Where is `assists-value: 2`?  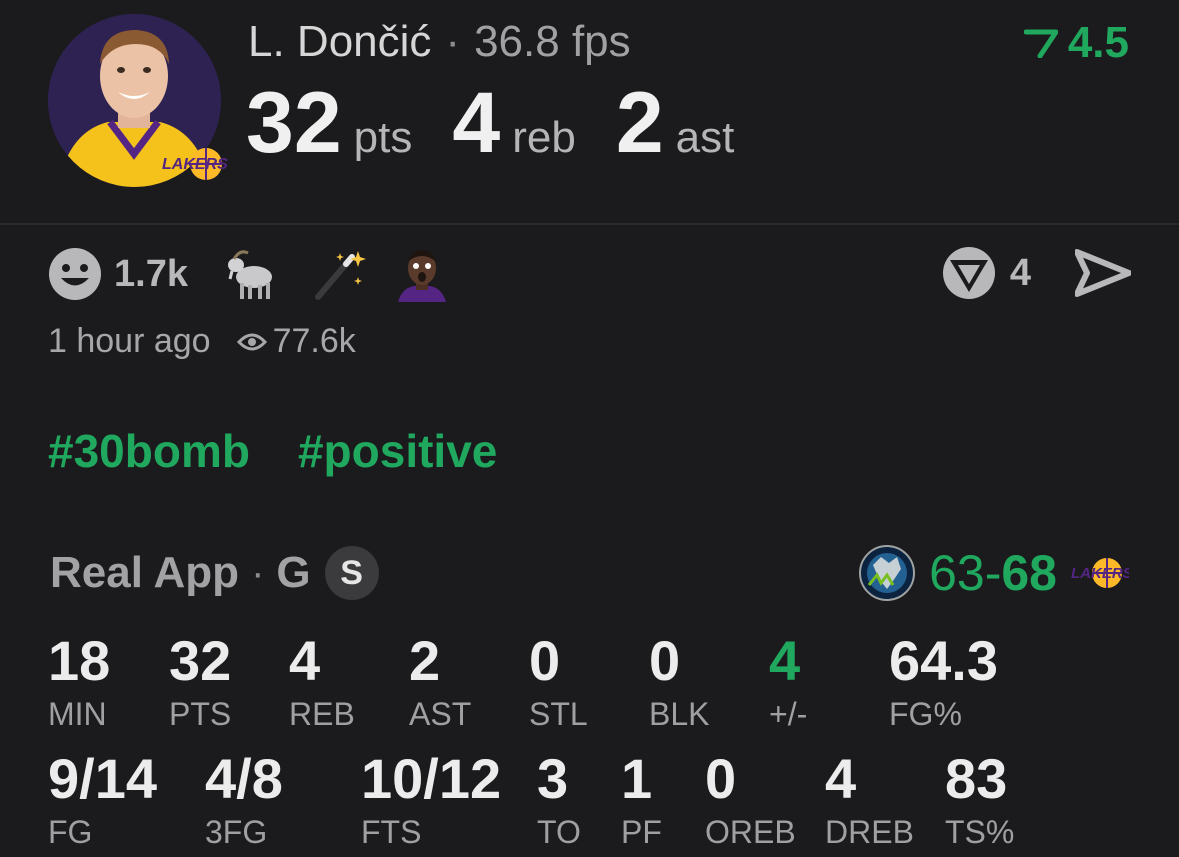
assists-value: 2 is located at coordinates (639, 123).